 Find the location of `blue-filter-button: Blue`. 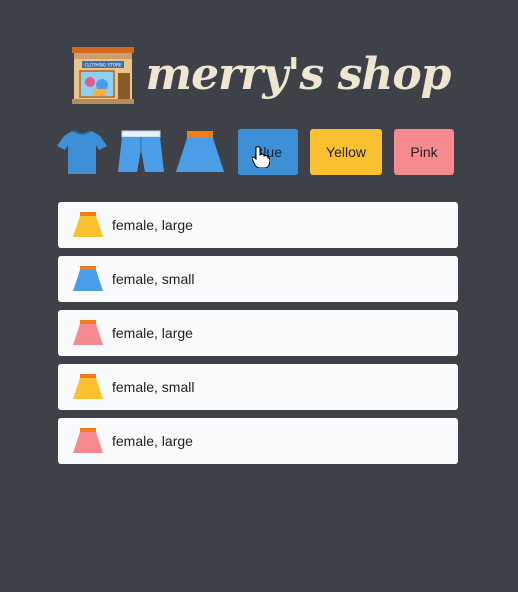

blue-filter-button: Blue is located at coordinates (268, 152).